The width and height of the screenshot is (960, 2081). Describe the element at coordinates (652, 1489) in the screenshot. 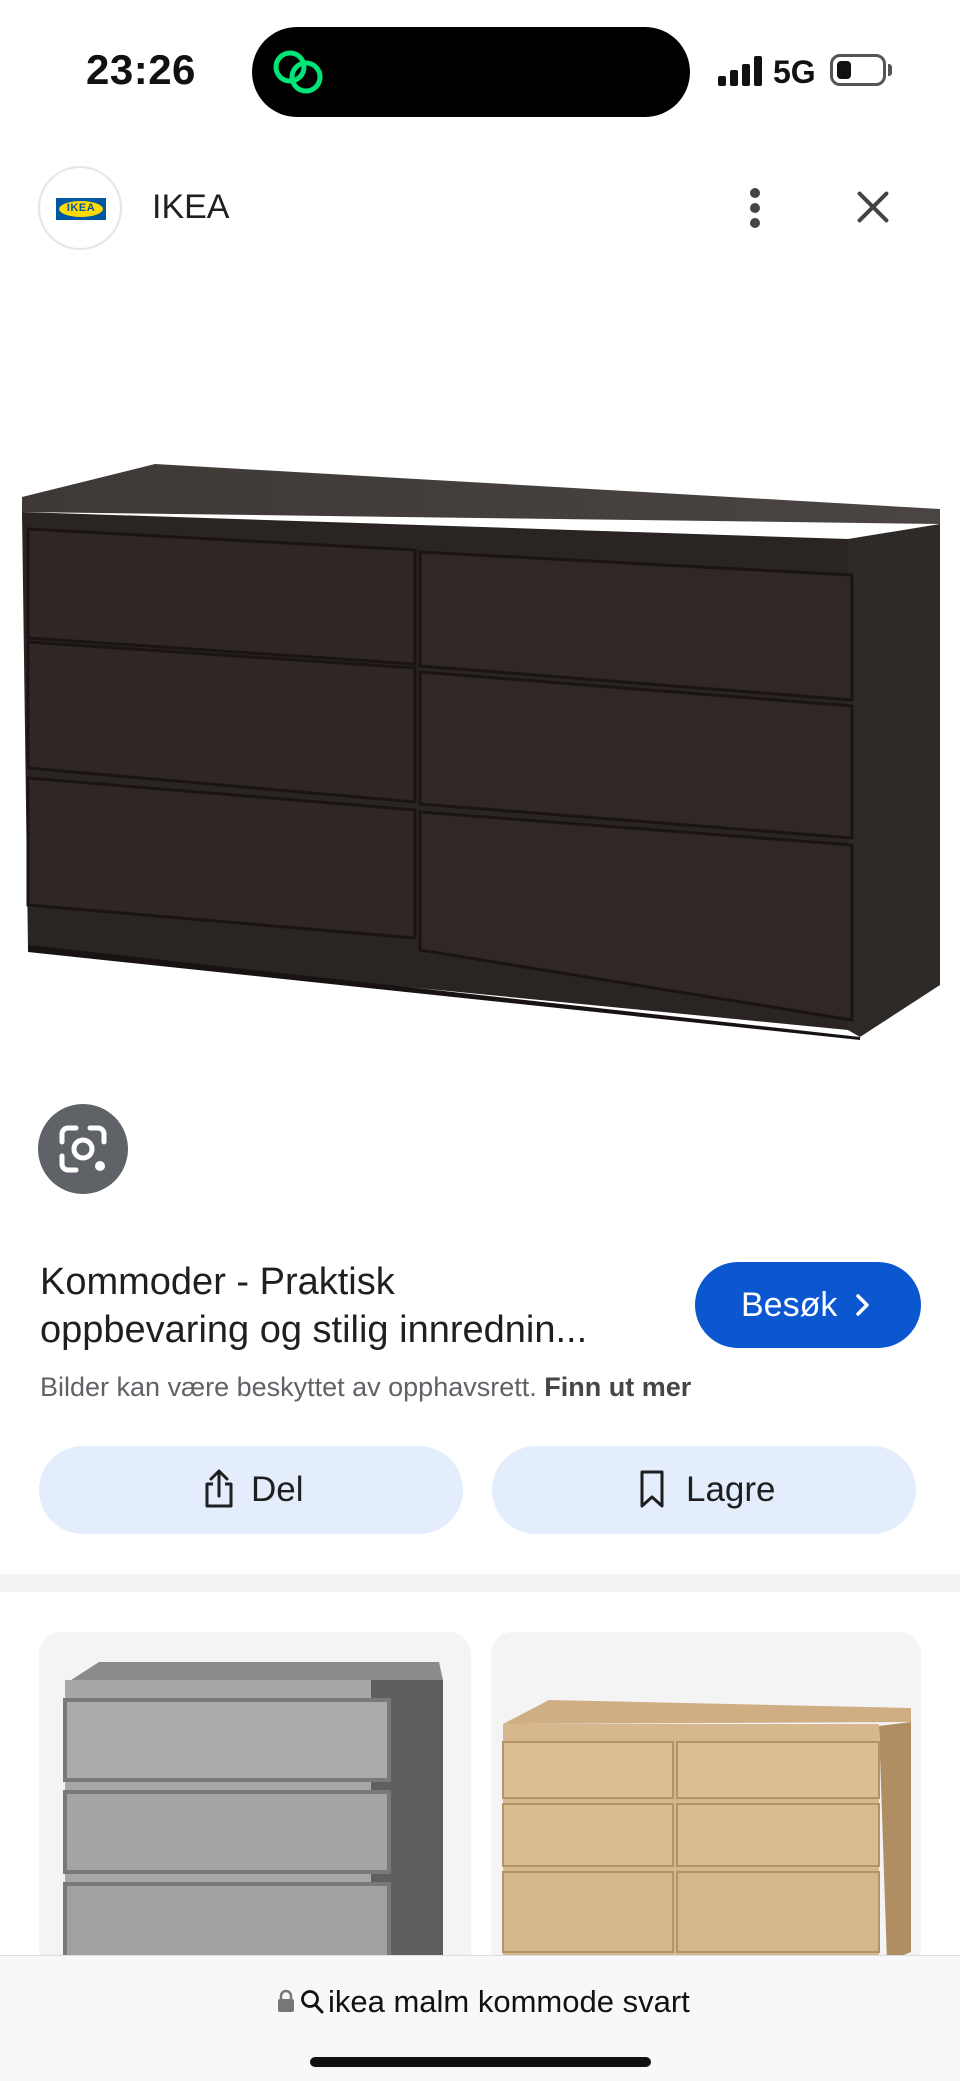

I see `bookmark-icon` at that location.